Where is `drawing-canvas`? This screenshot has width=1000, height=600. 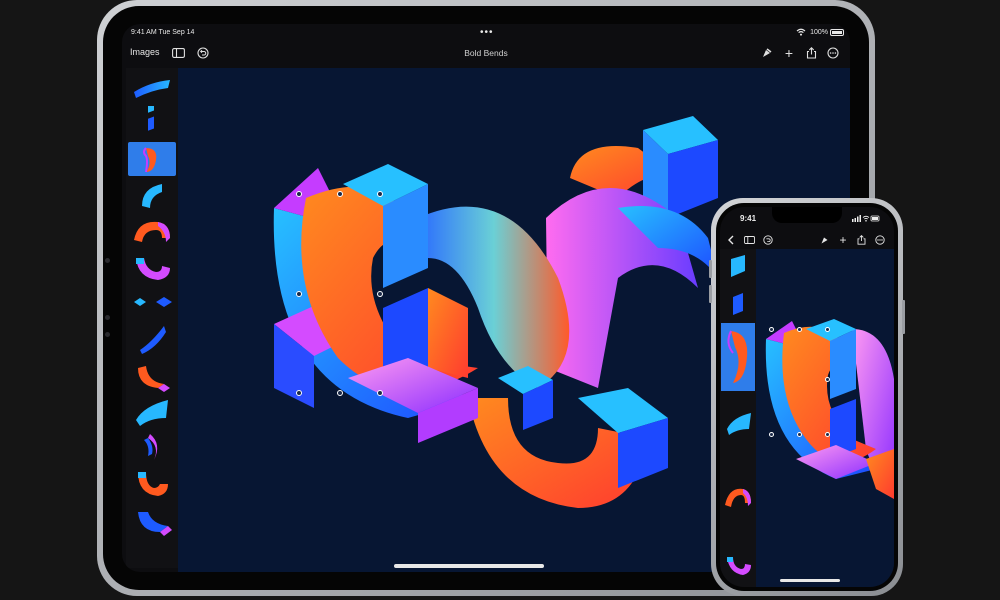 drawing-canvas is located at coordinates (825, 418).